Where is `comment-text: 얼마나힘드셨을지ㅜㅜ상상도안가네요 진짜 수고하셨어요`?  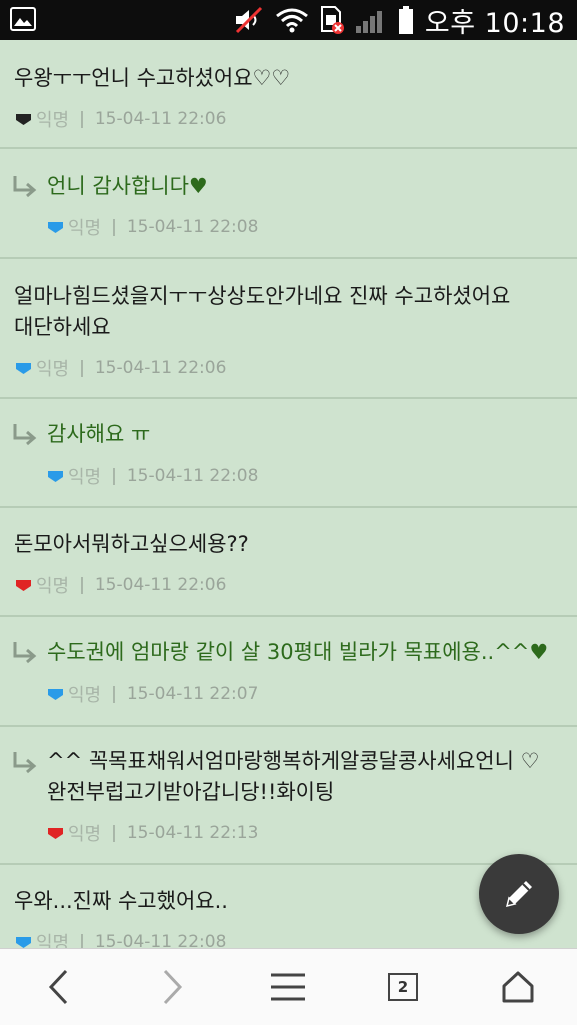
comment-text: 얼마나힘드셨을지ㅜㅜ상상도안가네요 진짜 수고하셨어요 is located at coordinates (262, 296).